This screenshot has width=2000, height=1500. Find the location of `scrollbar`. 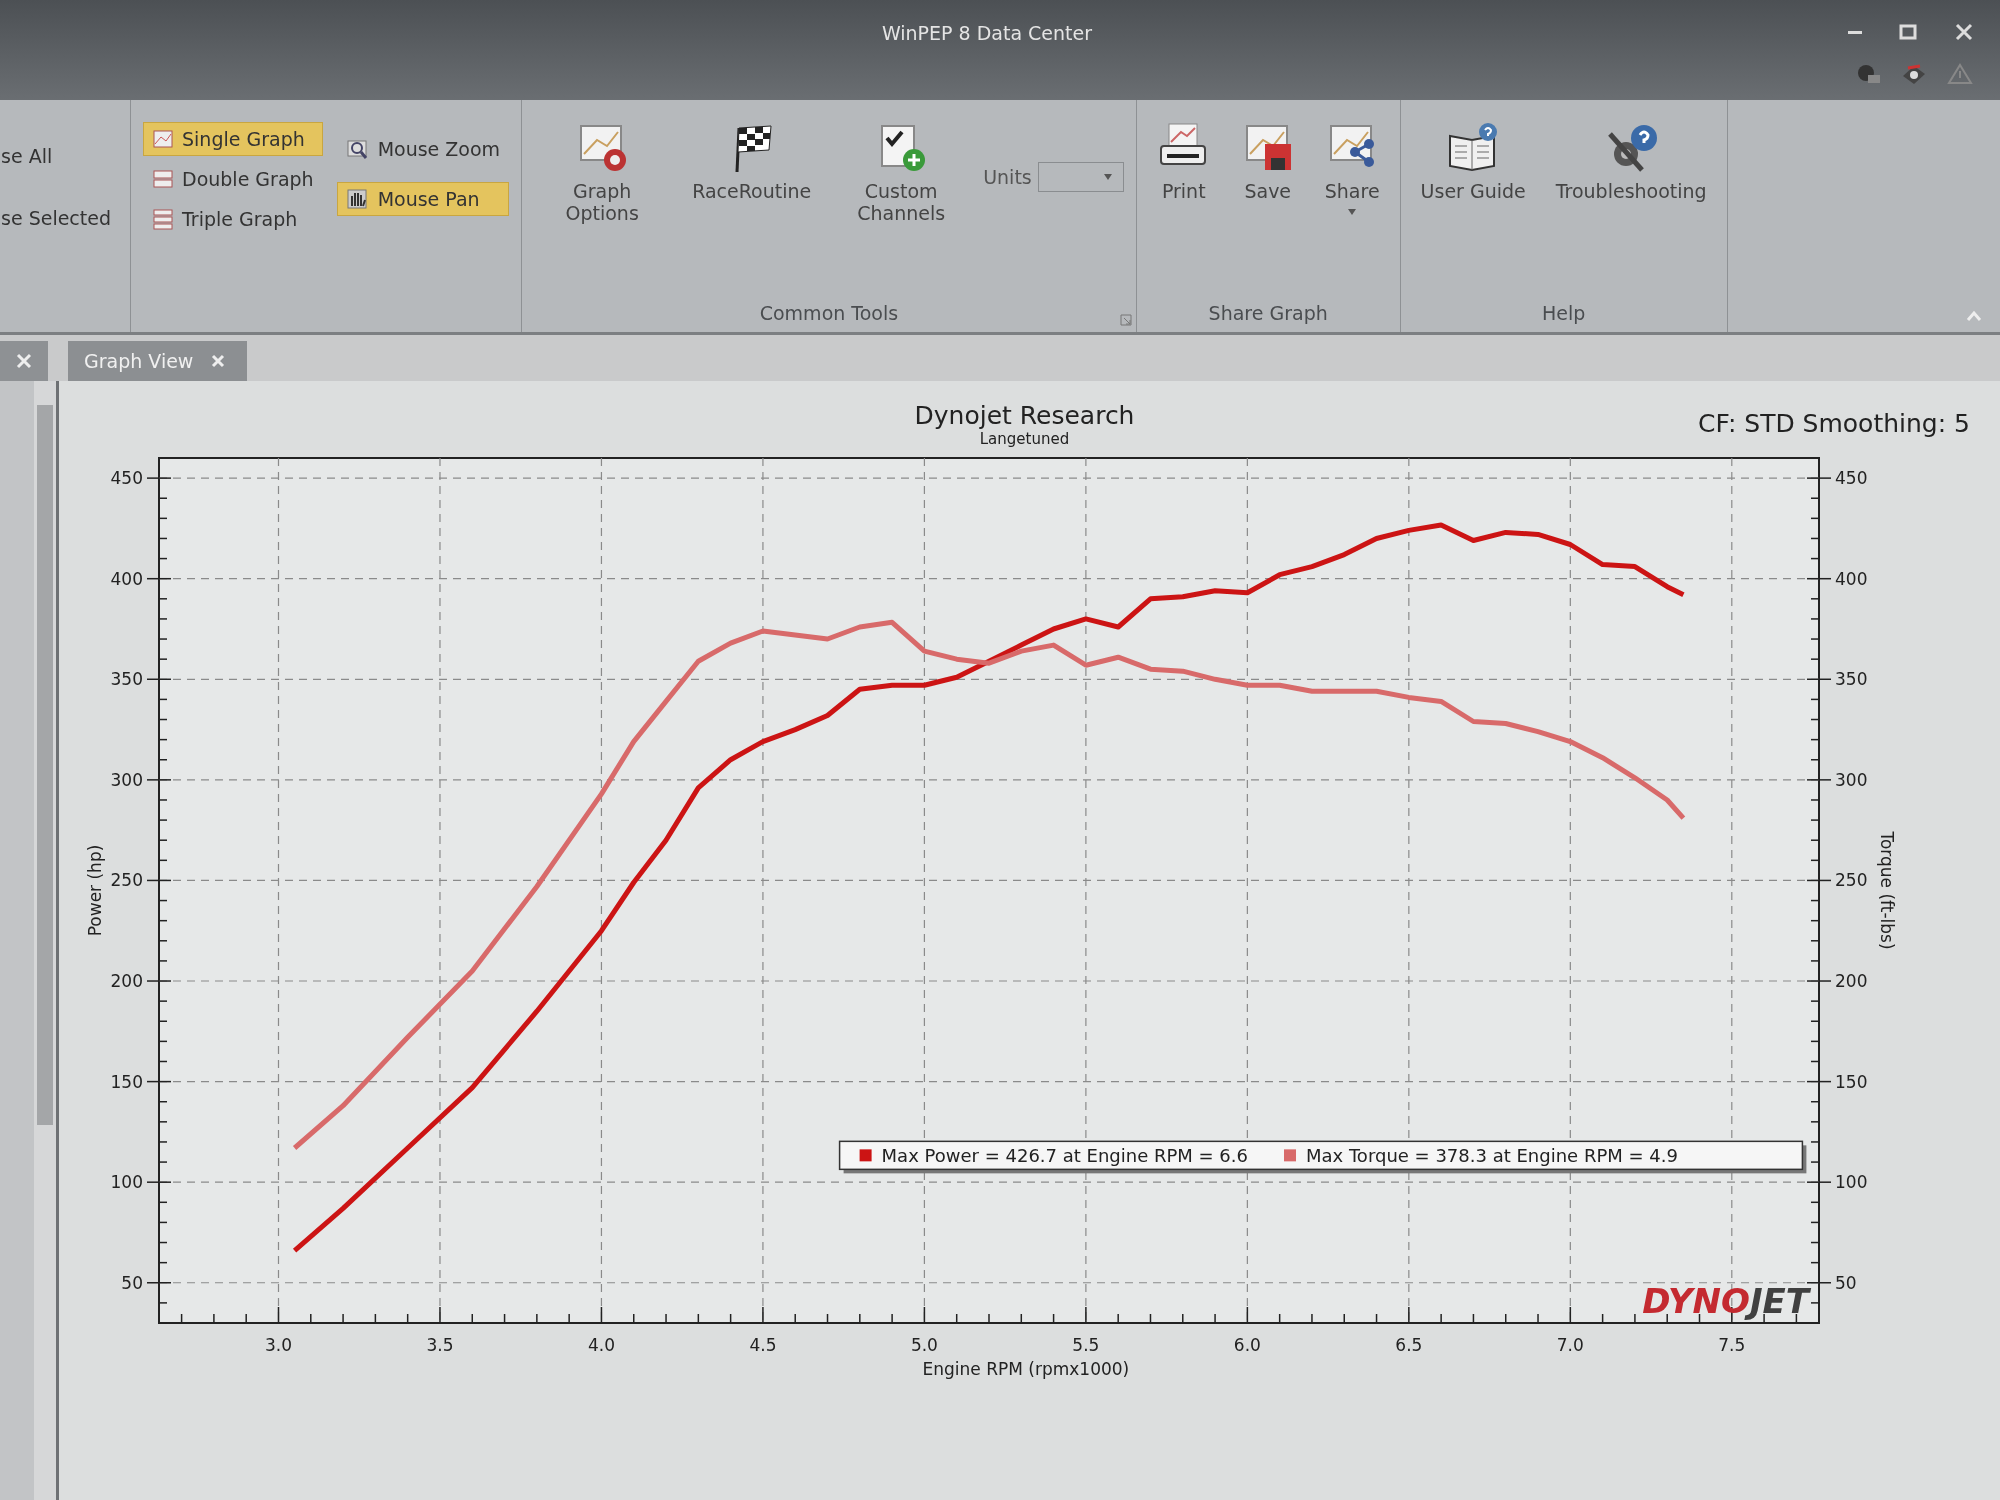

scrollbar is located at coordinates (45, 940).